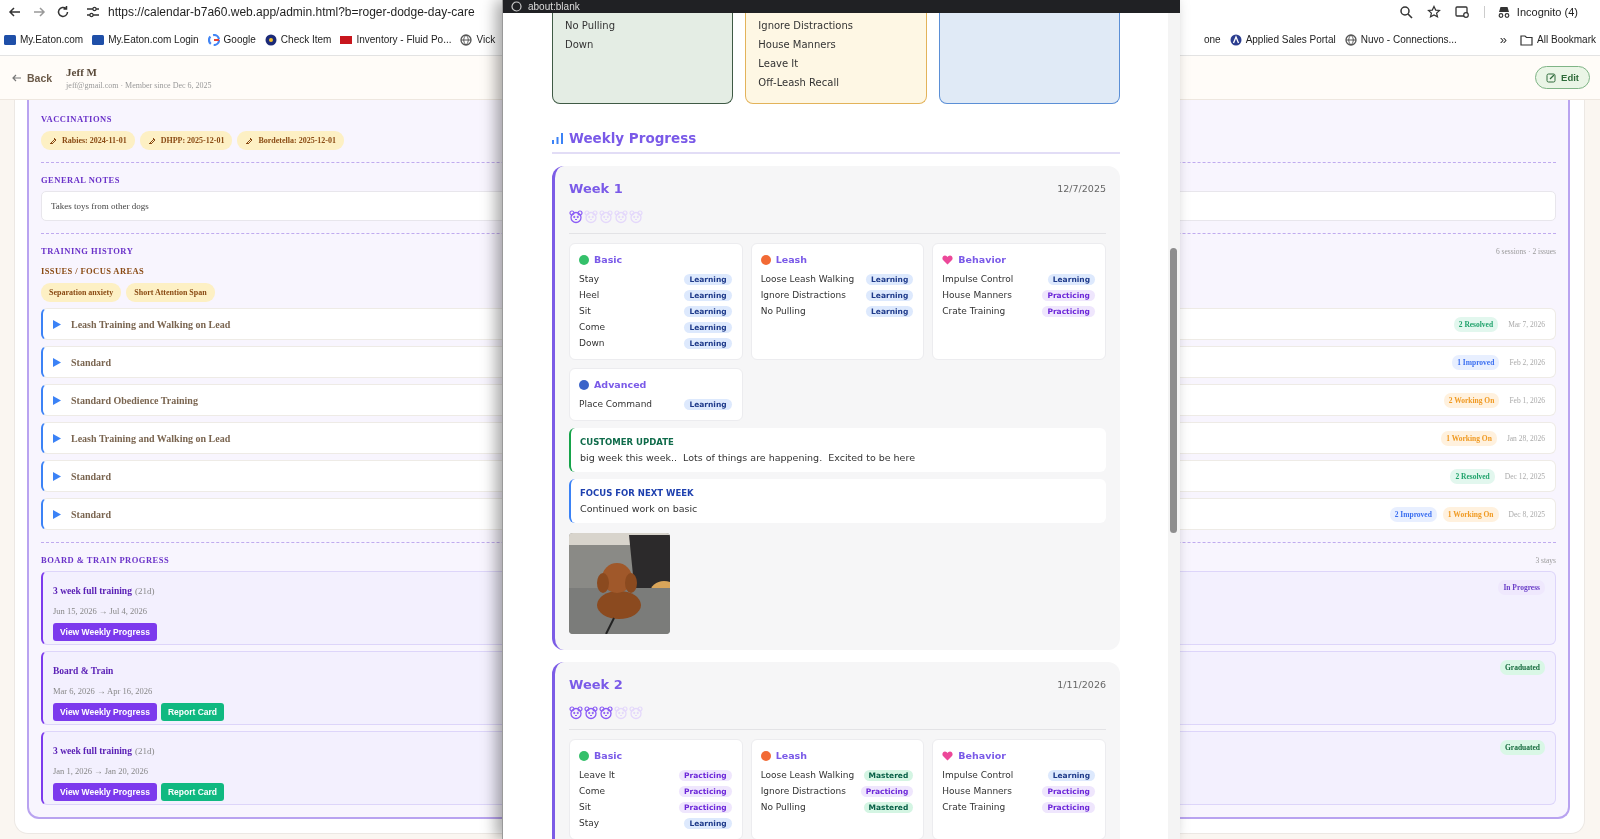 Image resolution: width=1600 pixels, height=839 pixels. I want to click on section-heading: VACCINATIONS, so click(76, 119).